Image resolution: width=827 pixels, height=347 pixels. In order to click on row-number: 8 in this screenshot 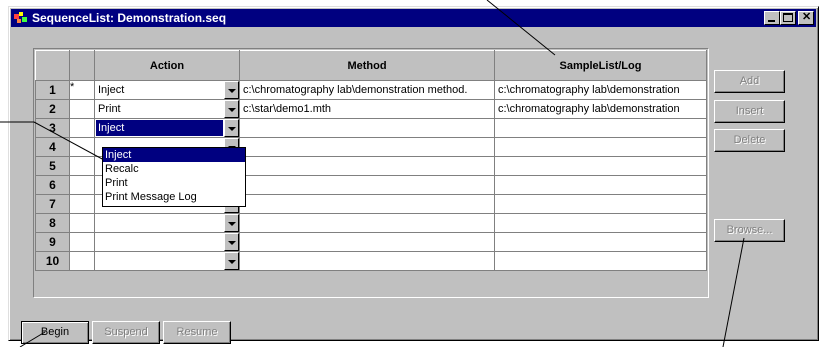, I will do `click(52, 223)`.